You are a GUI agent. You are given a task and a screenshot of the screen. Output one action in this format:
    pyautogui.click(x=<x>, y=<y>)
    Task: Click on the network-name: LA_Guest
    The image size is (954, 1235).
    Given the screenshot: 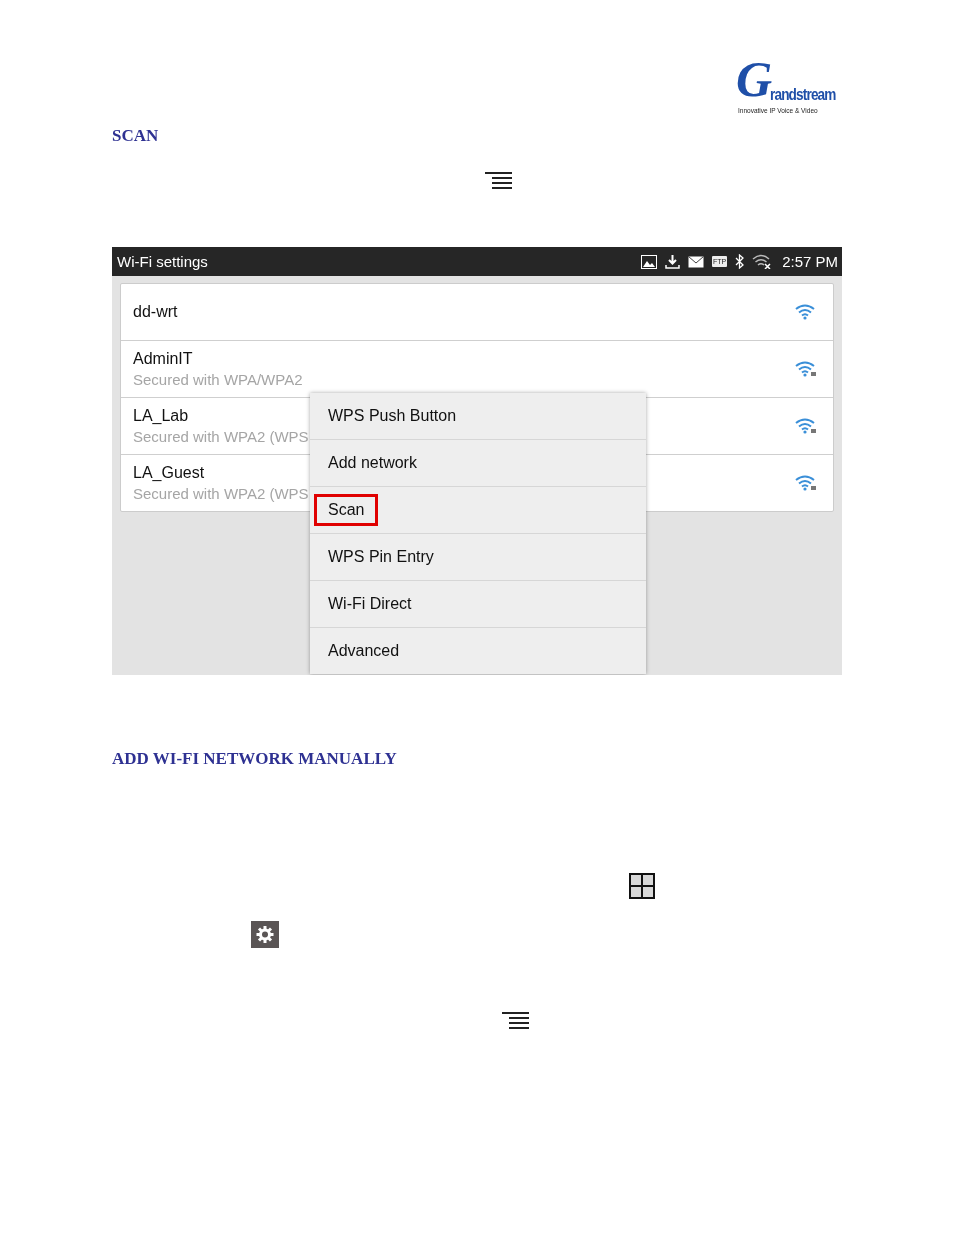 What is the action you would take?
    pyautogui.click(x=169, y=473)
    